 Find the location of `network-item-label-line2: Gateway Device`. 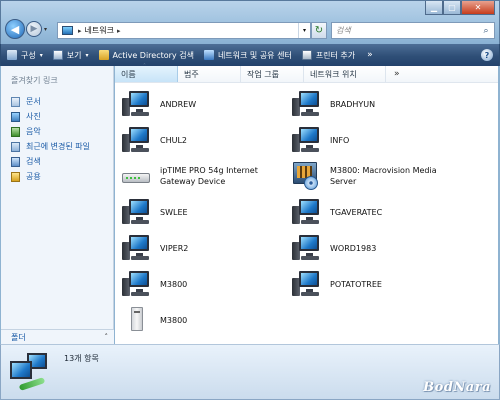

network-item-label-line2: Gateway Device is located at coordinates (193, 181).